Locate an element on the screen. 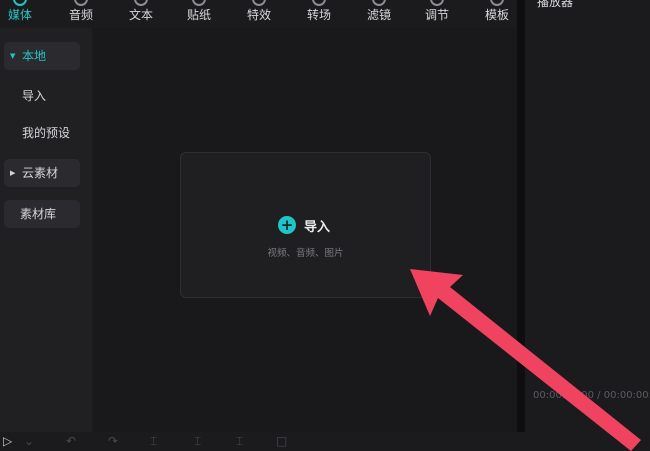  red-arrow-annotation is located at coordinates (525, 360).